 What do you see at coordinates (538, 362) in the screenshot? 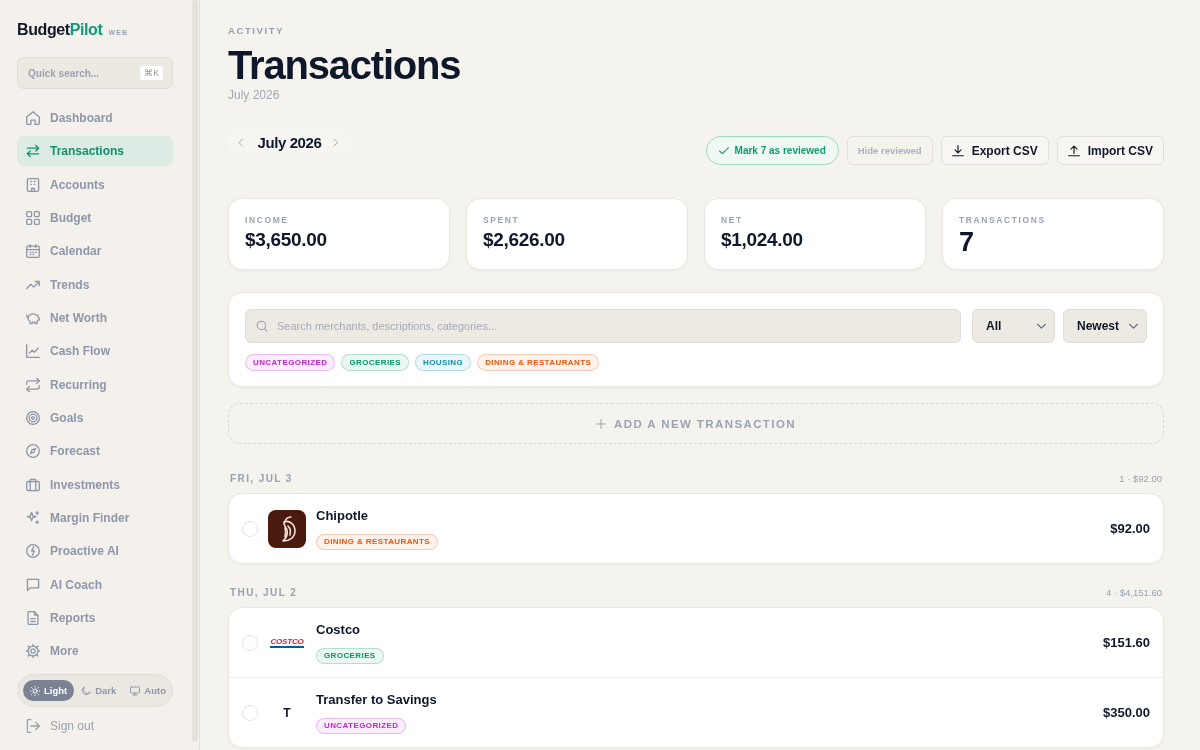
I see `category-filter-chip: DINING & RESTAURANTS` at bounding box center [538, 362].